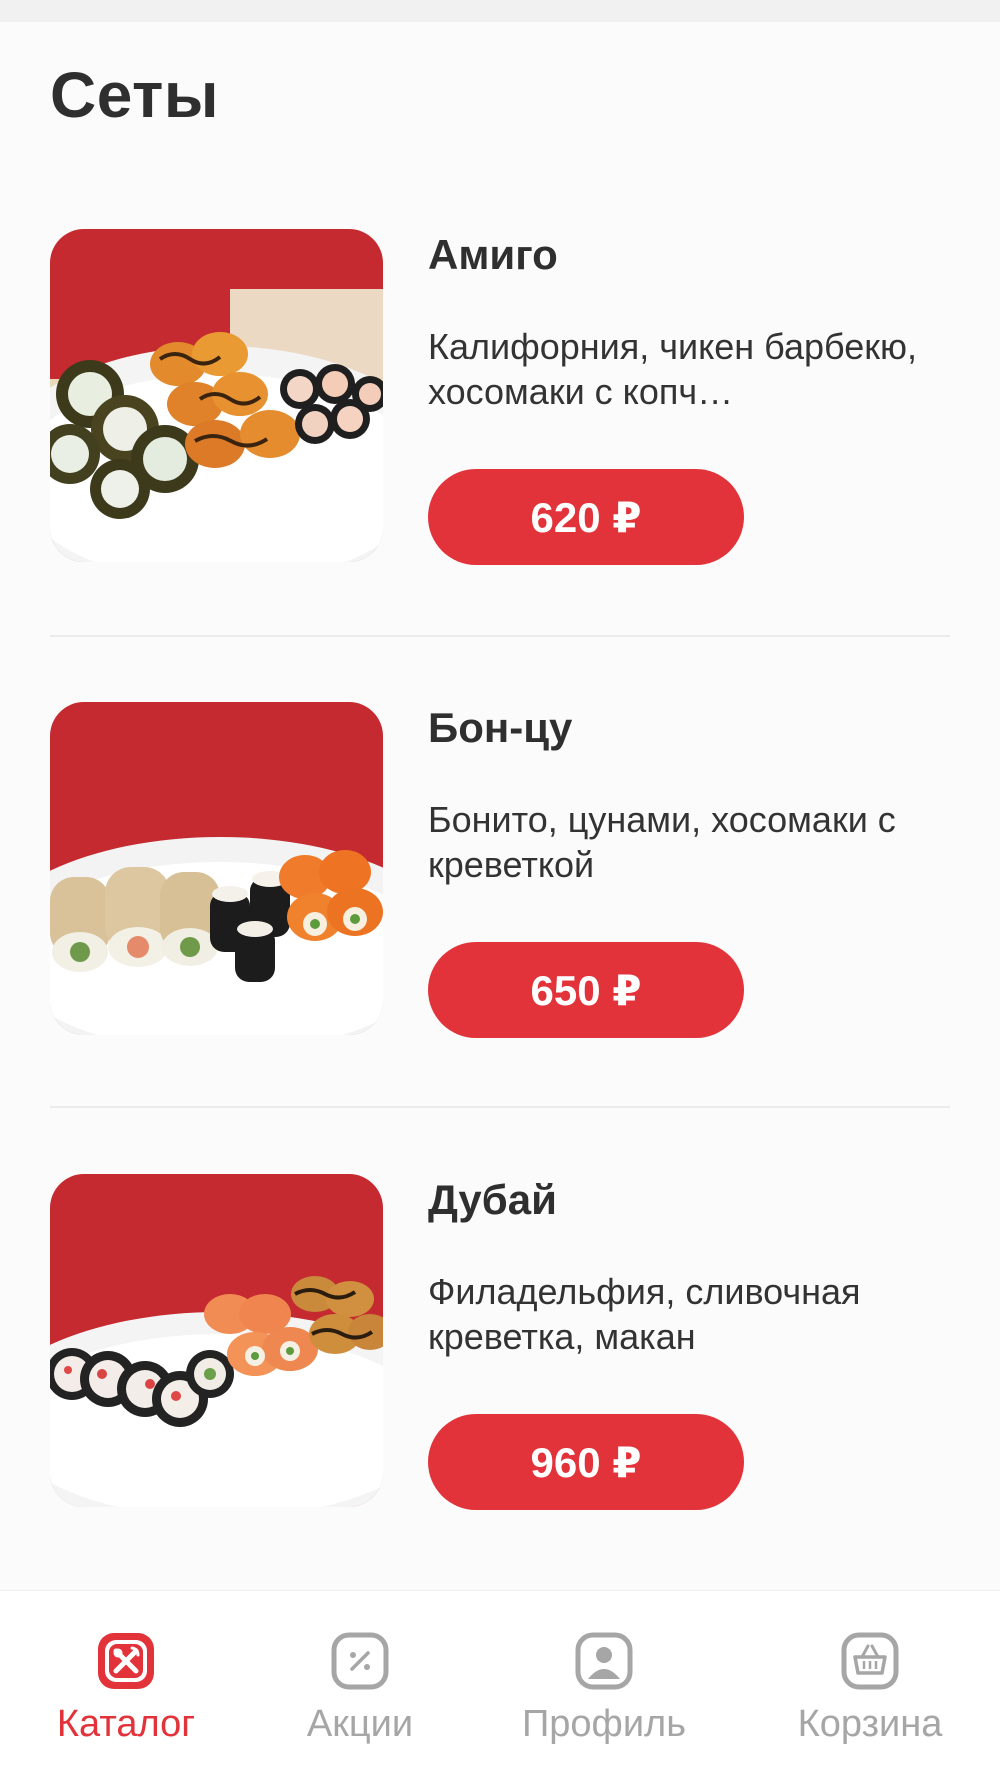  Describe the element at coordinates (126, 1724) in the screenshot. I see `tab-label: Каталог` at that location.